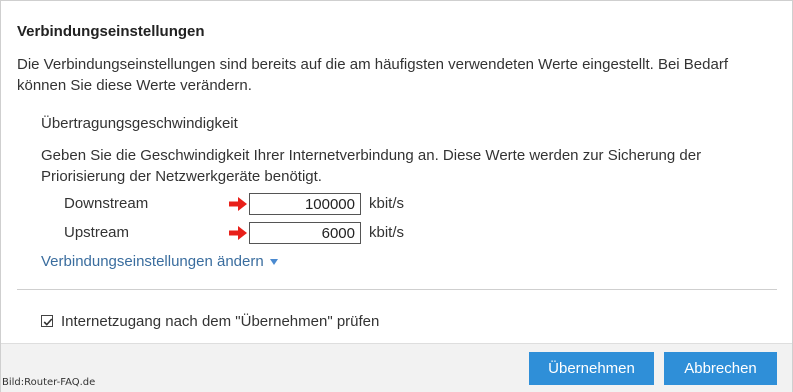  Describe the element at coordinates (97, 232) in the screenshot. I see `upstream-label: Upstream` at that location.